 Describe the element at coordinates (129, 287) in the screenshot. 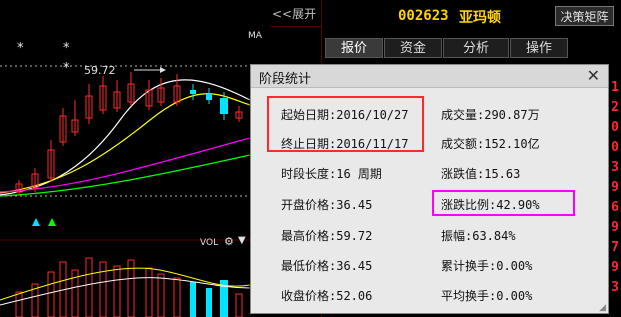

I see `volume-bars` at that location.